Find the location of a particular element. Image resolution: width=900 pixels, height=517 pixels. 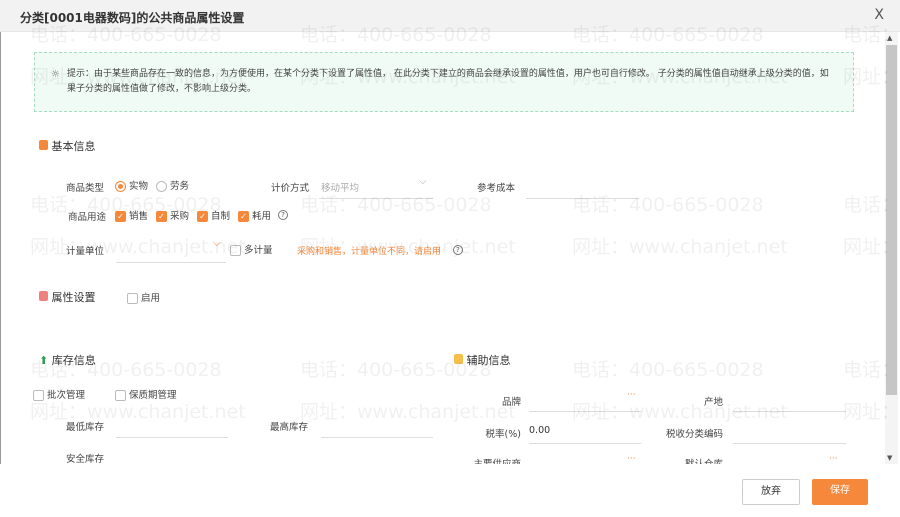

checkbox-sale: ✓ 销售 is located at coordinates (131, 215).